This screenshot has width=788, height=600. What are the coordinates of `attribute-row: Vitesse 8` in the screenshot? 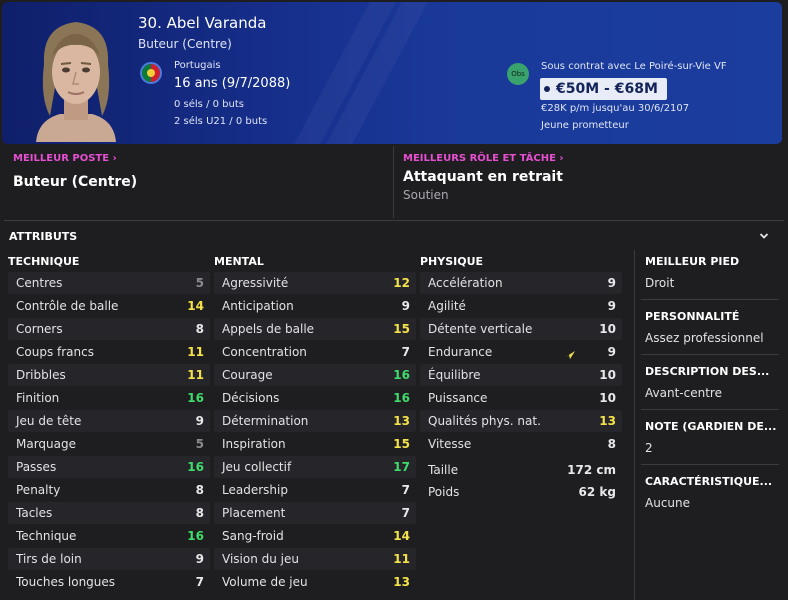 It's located at (521, 444).